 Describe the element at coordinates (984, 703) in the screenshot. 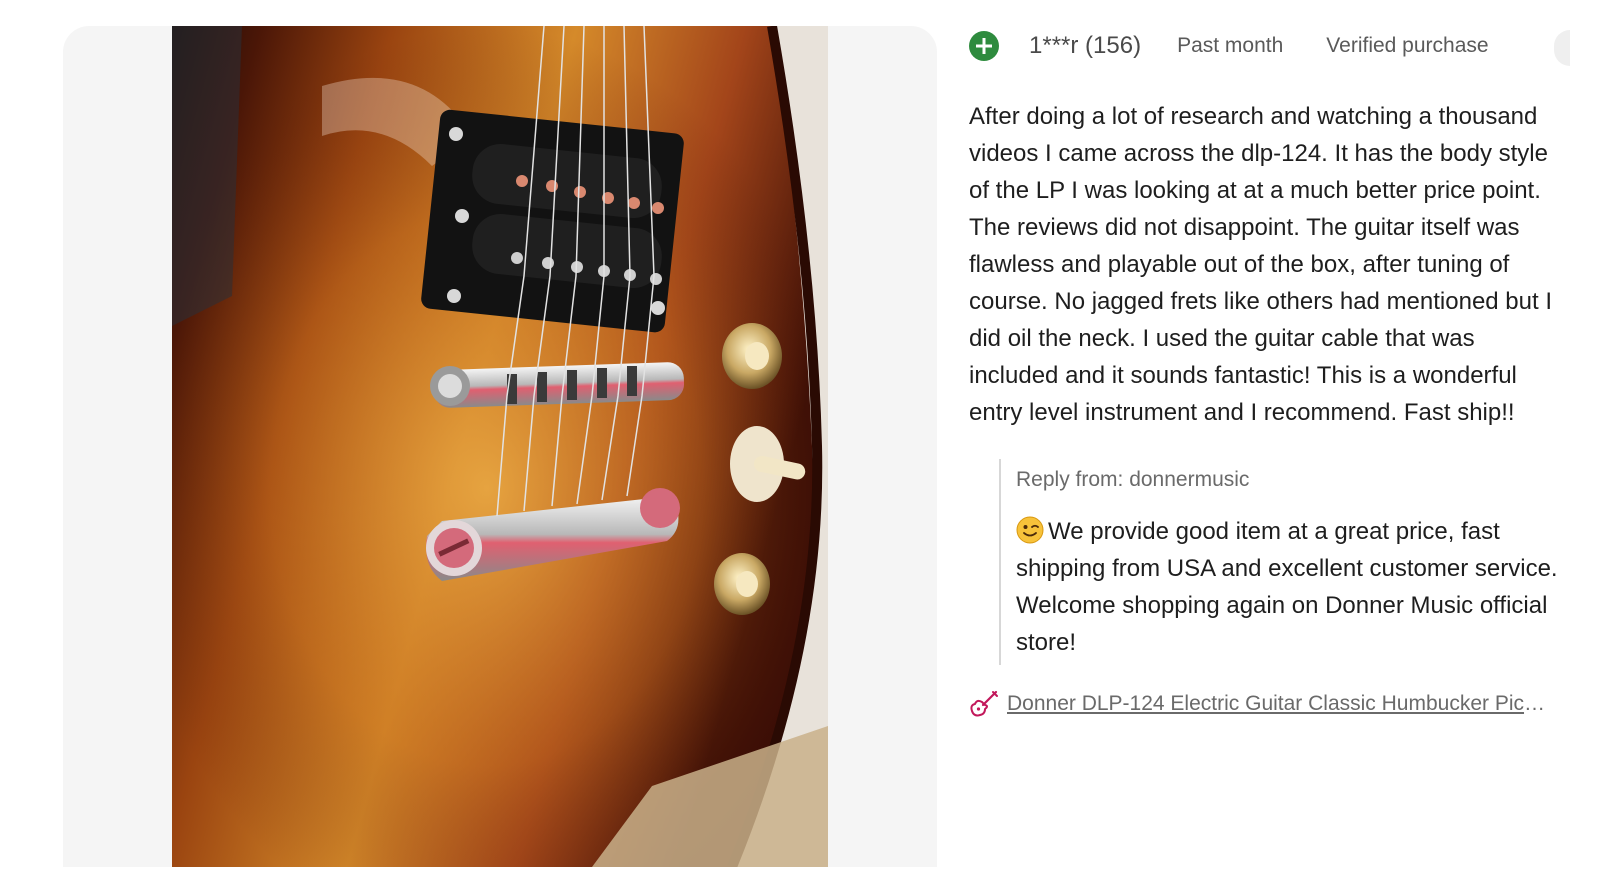

I see `guitar-icon` at that location.